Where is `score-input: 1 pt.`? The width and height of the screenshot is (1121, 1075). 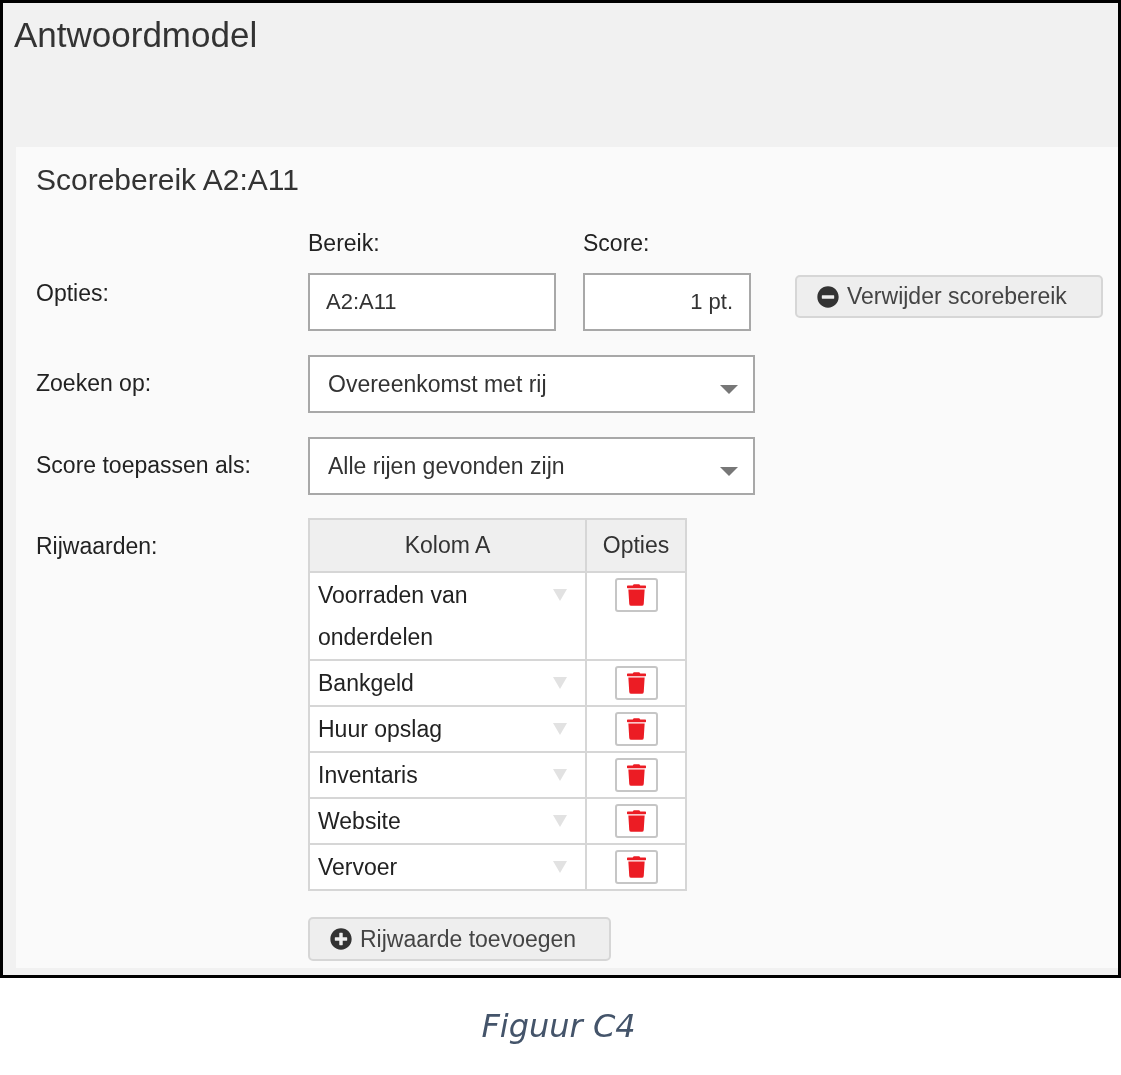 score-input: 1 pt. is located at coordinates (667, 302).